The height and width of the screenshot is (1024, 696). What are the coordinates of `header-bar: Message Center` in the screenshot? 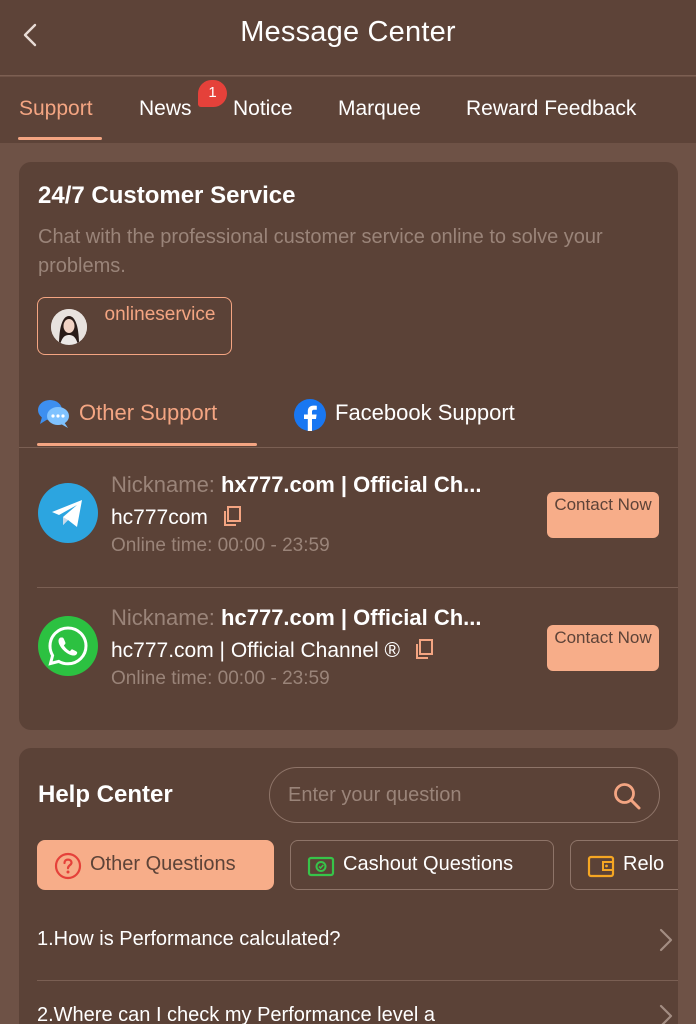 It's located at (348, 38).